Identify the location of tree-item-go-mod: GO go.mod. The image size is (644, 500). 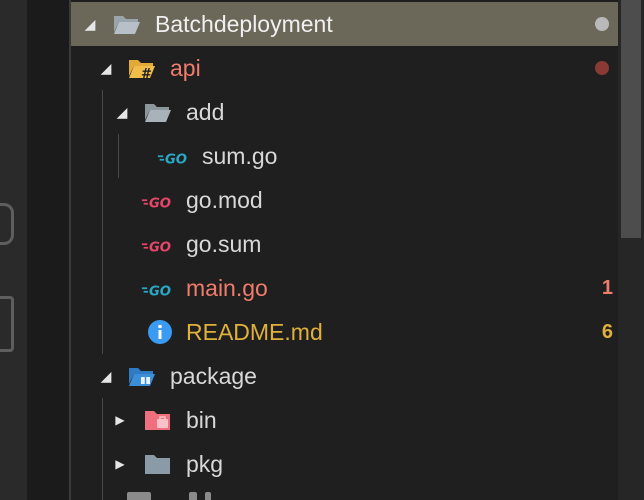
(344, 200).